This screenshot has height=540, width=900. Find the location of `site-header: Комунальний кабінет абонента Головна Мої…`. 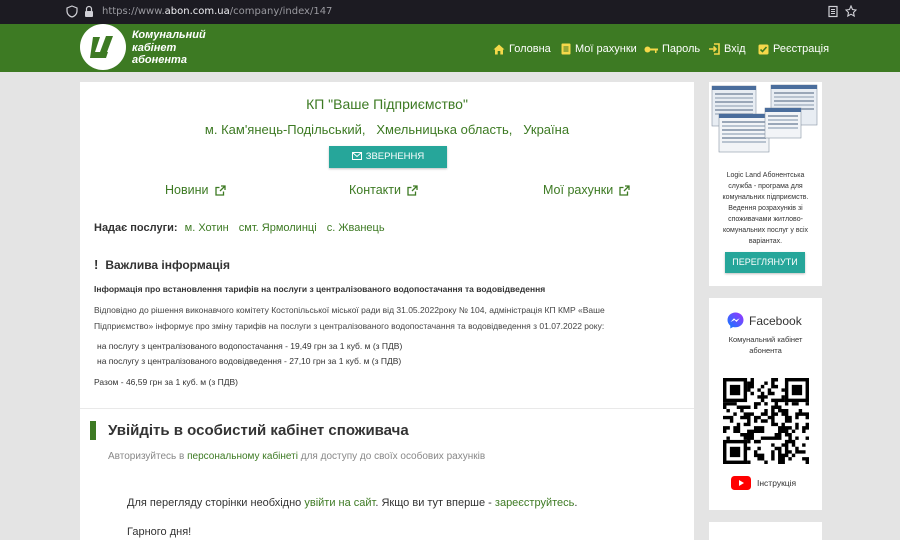

site-header: Комунальний кабінет абонента Головна Мої… is located at coordinates (450, 48).